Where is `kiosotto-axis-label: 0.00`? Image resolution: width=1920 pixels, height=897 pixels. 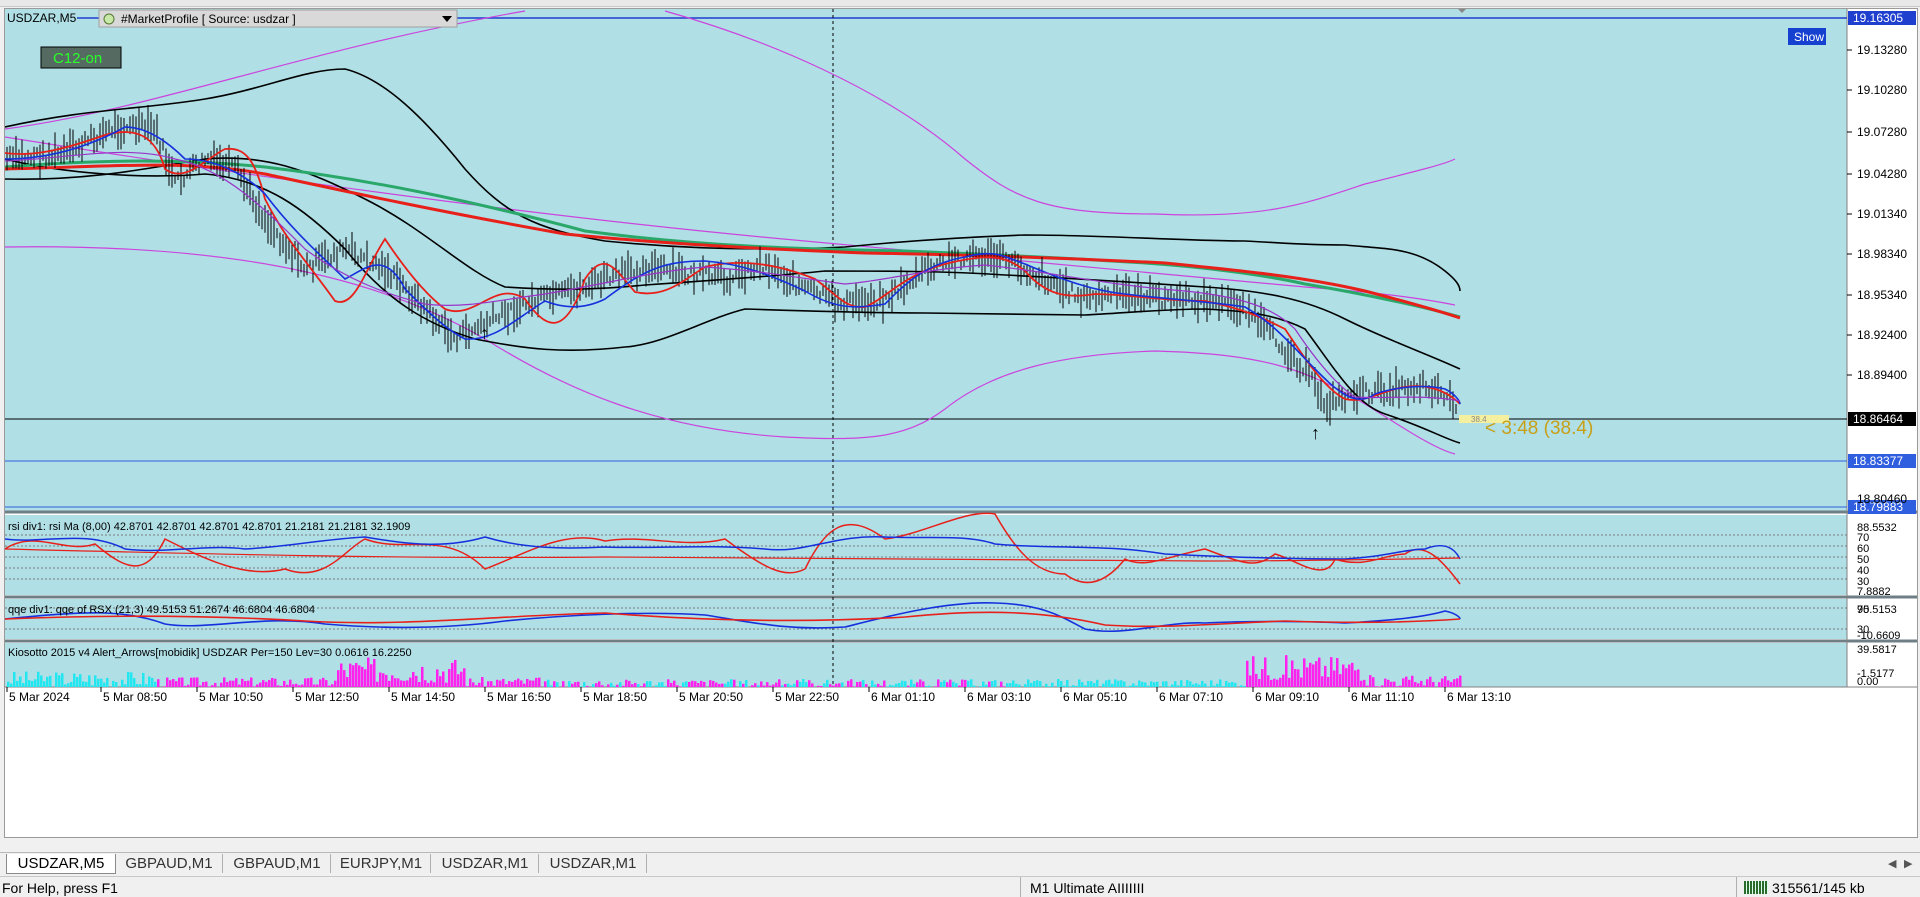
kiosotto-axis-label: 0.00 is located at coordinates (1867, 682).